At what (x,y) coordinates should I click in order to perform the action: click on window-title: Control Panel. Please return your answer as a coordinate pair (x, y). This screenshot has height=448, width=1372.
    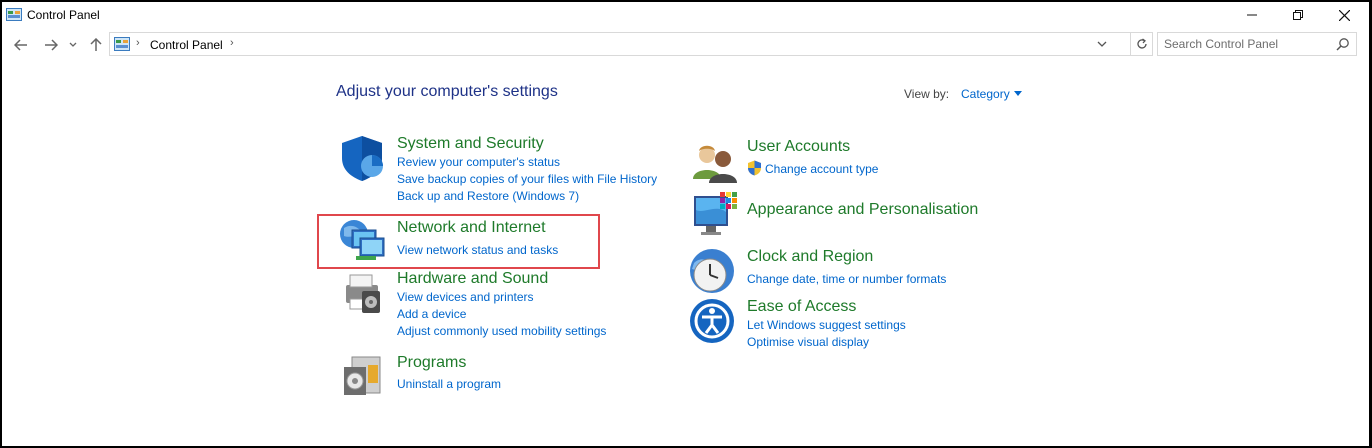
    Looking at the image, I should click on (63, 15).